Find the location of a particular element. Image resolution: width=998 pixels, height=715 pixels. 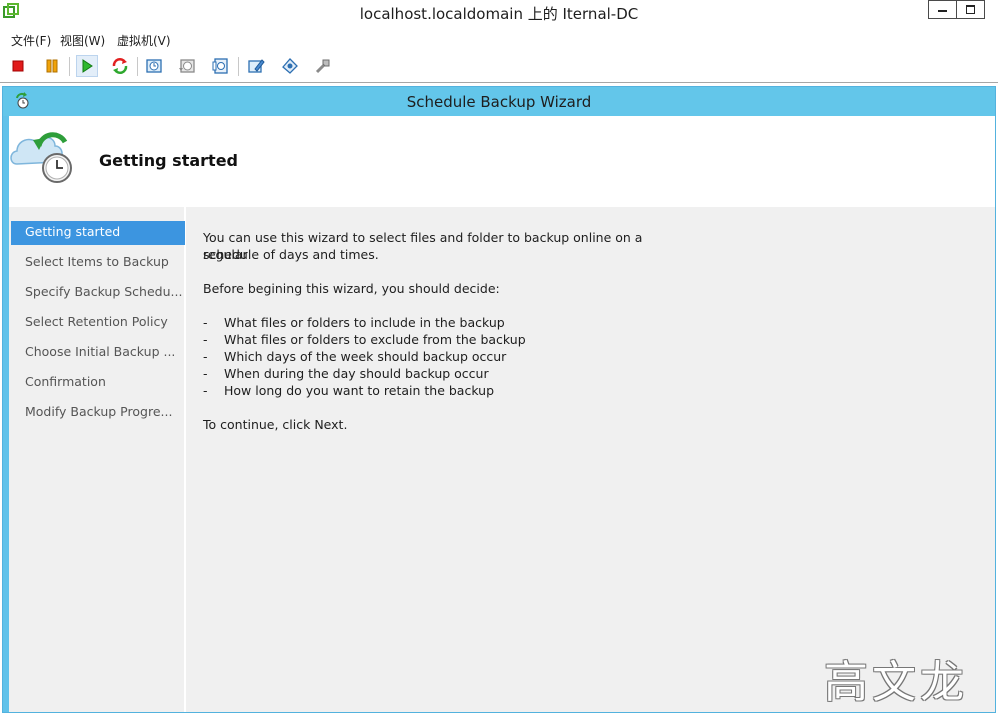

reset-button is located at coordinates (120, 66).